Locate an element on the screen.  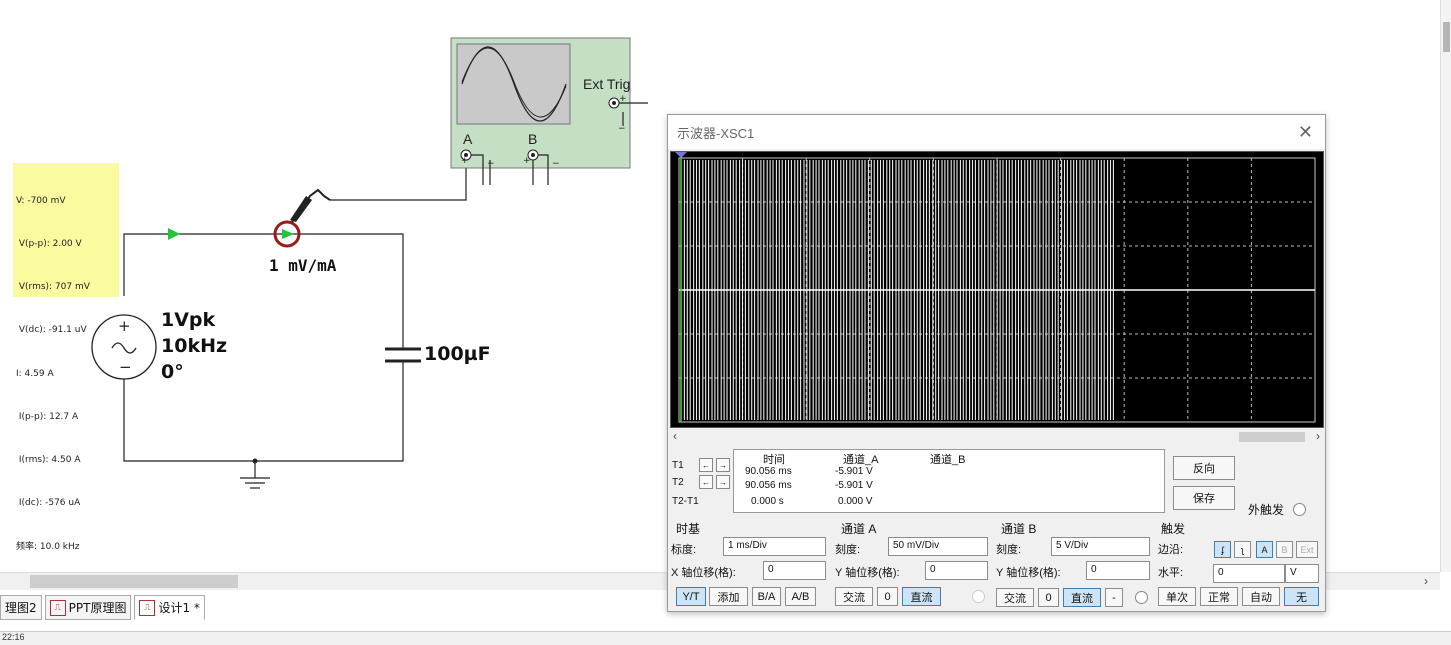
header-time: 时间 is located at coordinates (774, 460).